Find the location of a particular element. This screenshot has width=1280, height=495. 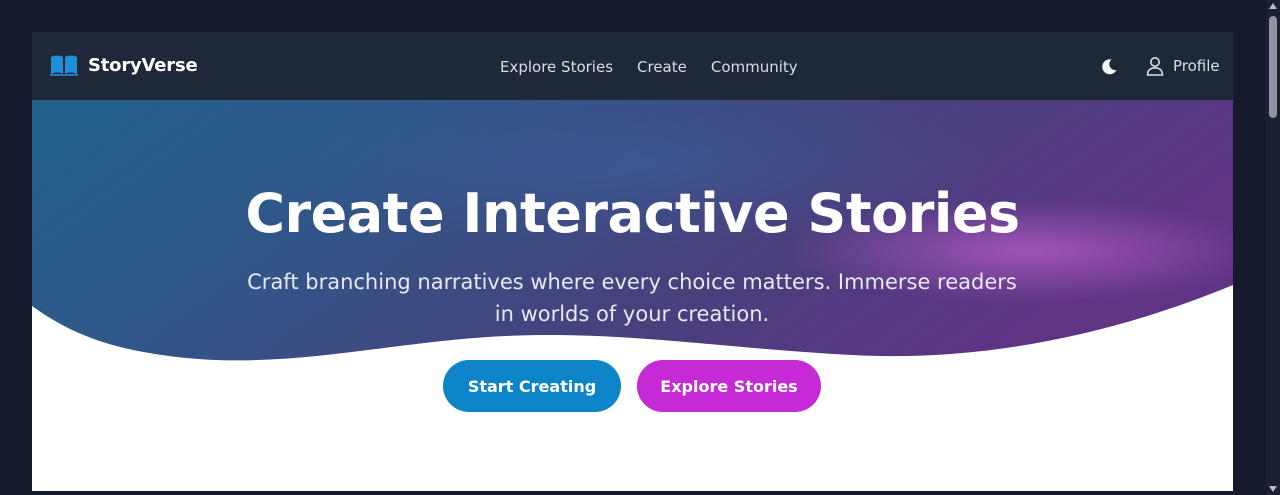

nav-link-community: Community is located at coordinates (754, 67).